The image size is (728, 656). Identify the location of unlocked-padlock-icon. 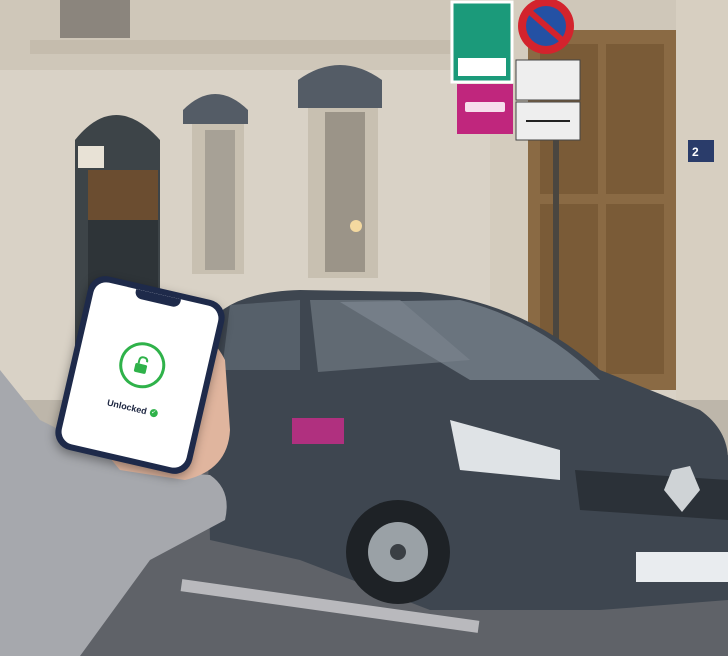
(142, 365).